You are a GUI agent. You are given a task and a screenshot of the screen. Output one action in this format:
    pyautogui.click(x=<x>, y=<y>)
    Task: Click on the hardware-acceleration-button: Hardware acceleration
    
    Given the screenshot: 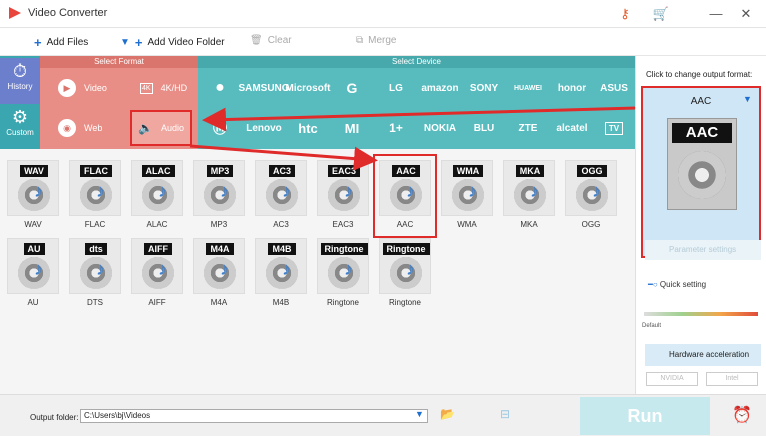 What is the action you would take?
    pyautogui.click(x=703, y=355)
    